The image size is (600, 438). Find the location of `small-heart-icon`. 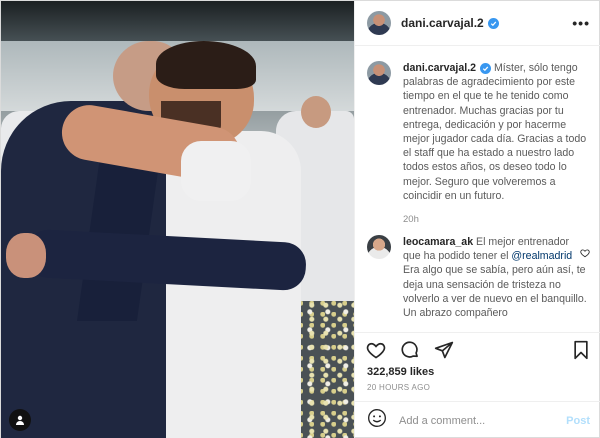

small-heart-icon is located at coordinates (585, 254).